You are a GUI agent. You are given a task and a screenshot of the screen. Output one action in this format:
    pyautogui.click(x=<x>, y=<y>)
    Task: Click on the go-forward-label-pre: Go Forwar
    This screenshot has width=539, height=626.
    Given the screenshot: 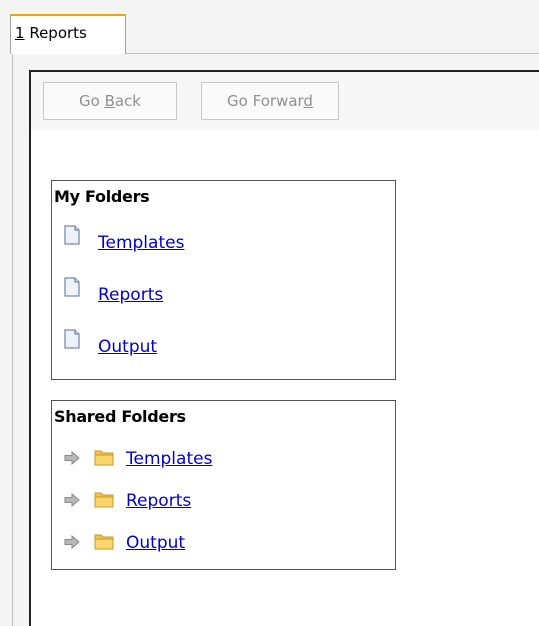 What is the action you would take?
    pyautogui.click(x=265, y=101)
    